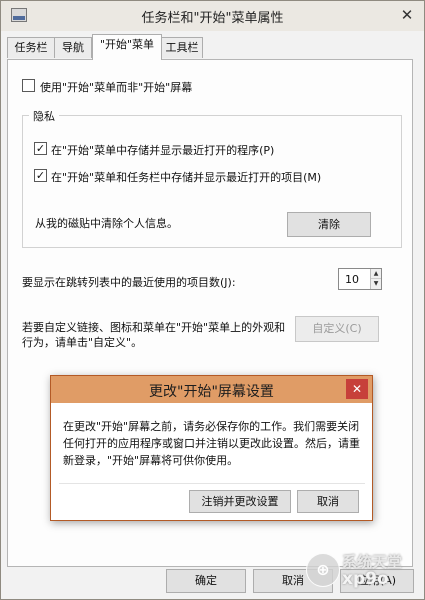 Image resolution: width=425 pixels, height=600 pixels. Describe the element at coordinates (337, 329) in the screenshot. I see `customize-button: 自定义(C)` at that location.